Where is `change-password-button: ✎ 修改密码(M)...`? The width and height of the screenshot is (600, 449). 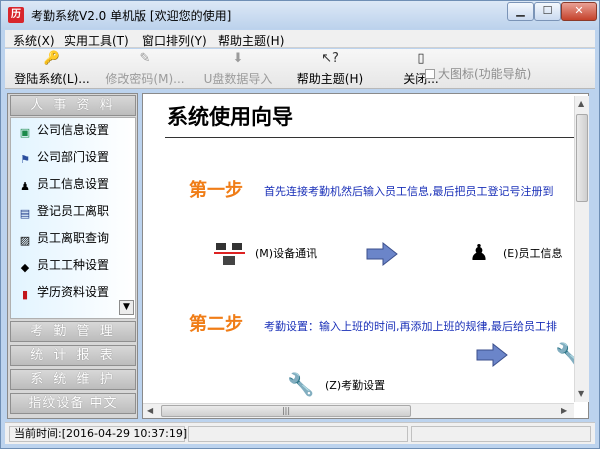
change-password-button: ✎ 修改密码(M)... is located at coordinates (145, 69).